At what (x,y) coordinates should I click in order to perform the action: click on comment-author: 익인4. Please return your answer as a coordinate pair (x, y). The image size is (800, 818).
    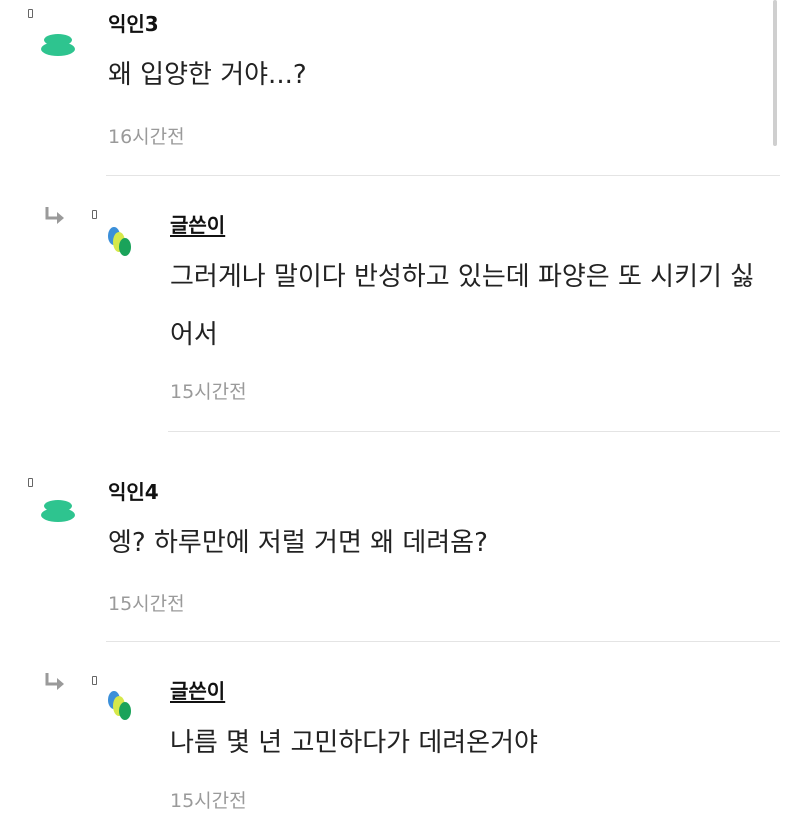
    Looking at the image, I should click on (133, 490).